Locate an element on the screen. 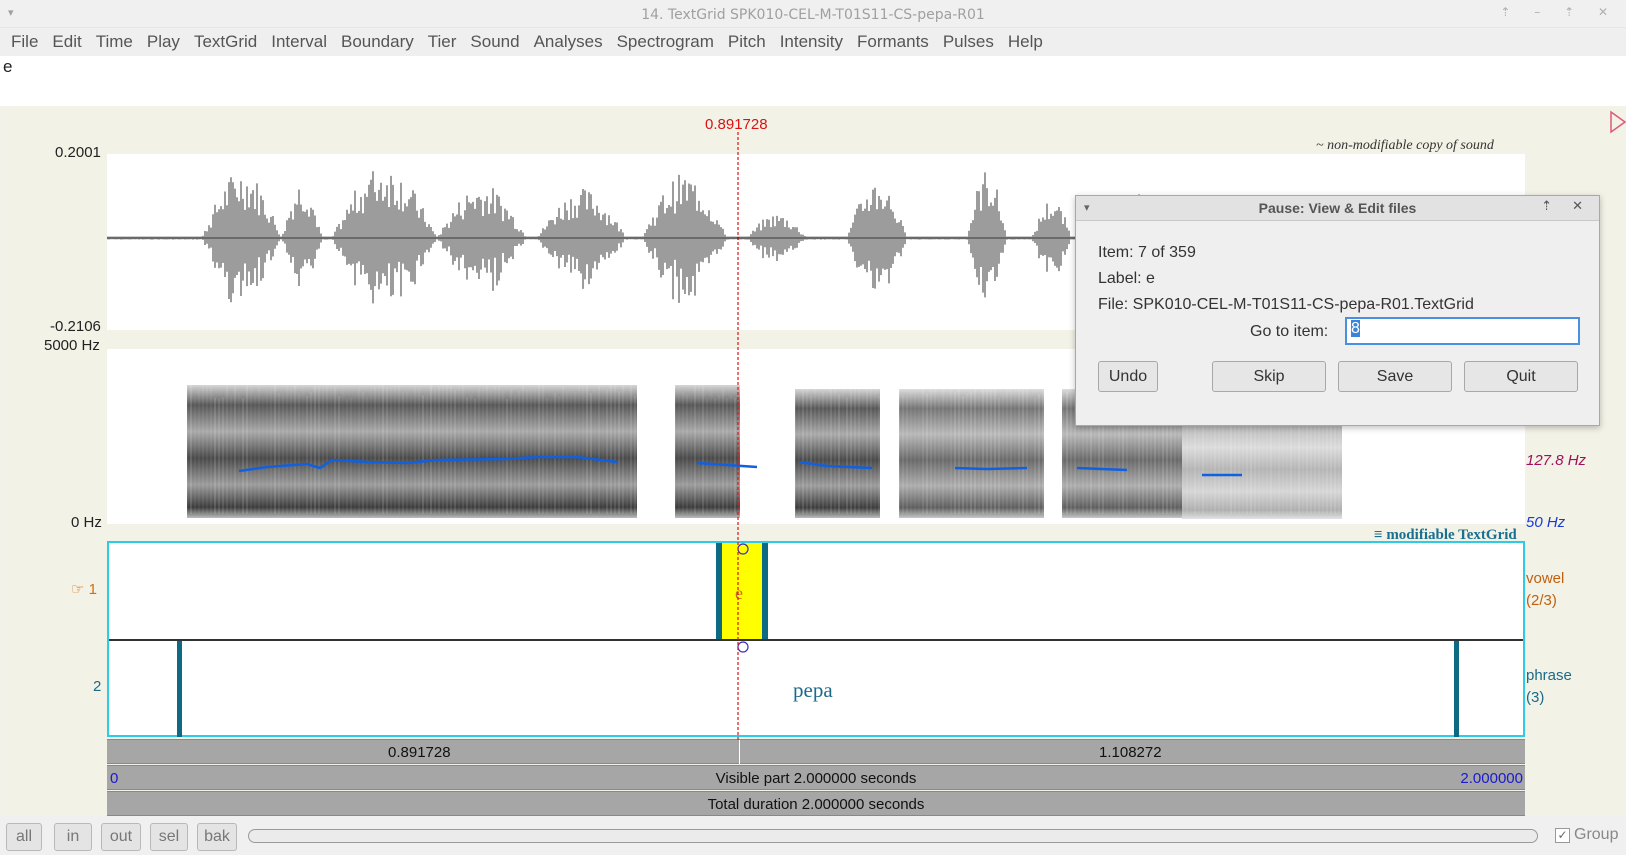 The width and height of the screenshot is (1626, 855). tier2-name: phrase is located at coordinates (1549, 675).